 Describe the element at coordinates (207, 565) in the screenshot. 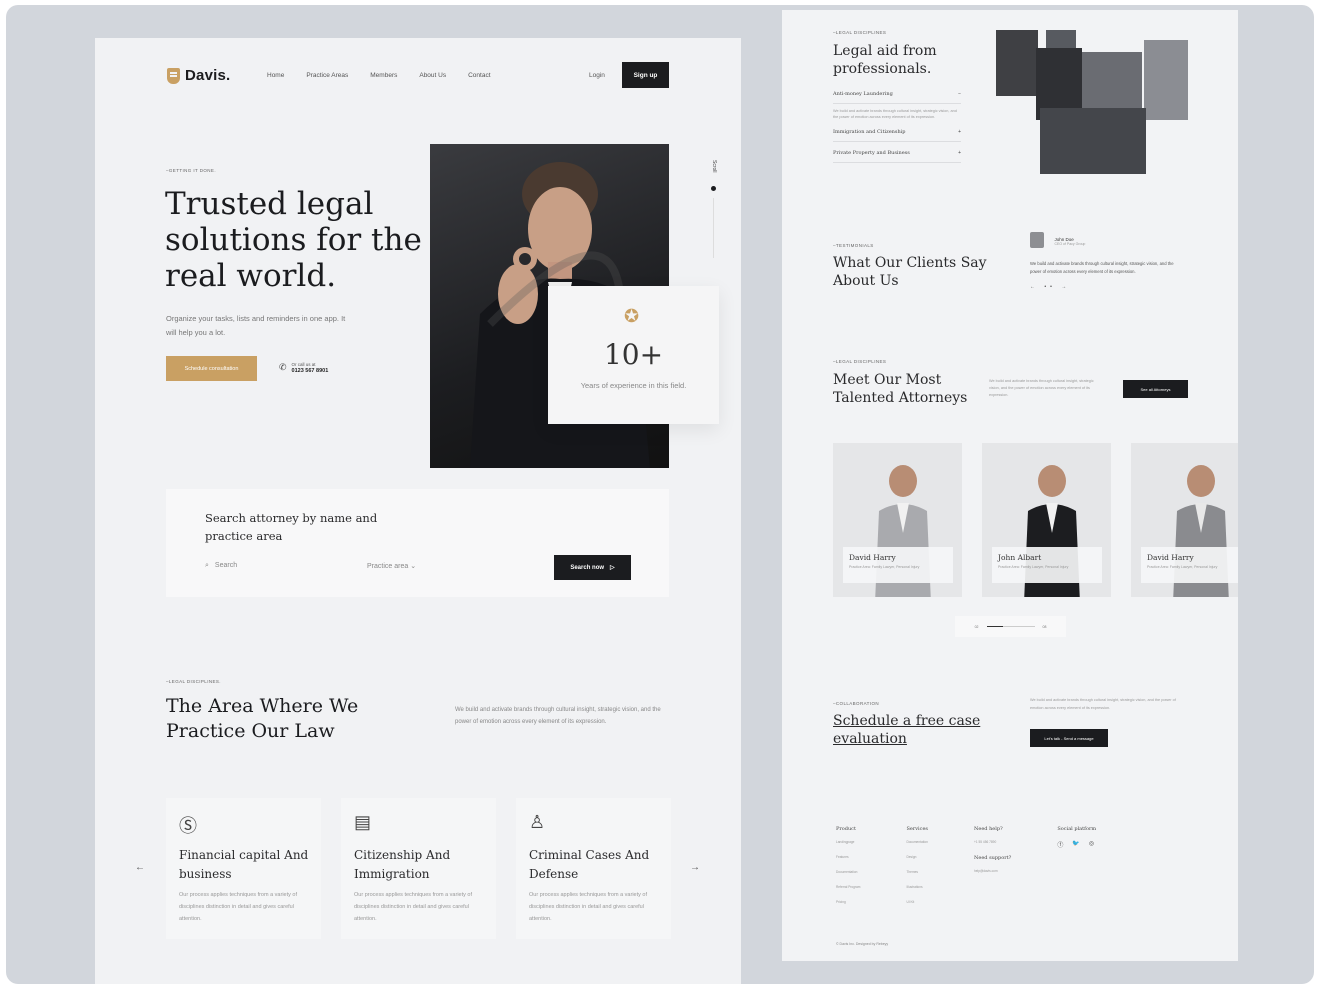

I see `search-icon: ⌕` at that location.